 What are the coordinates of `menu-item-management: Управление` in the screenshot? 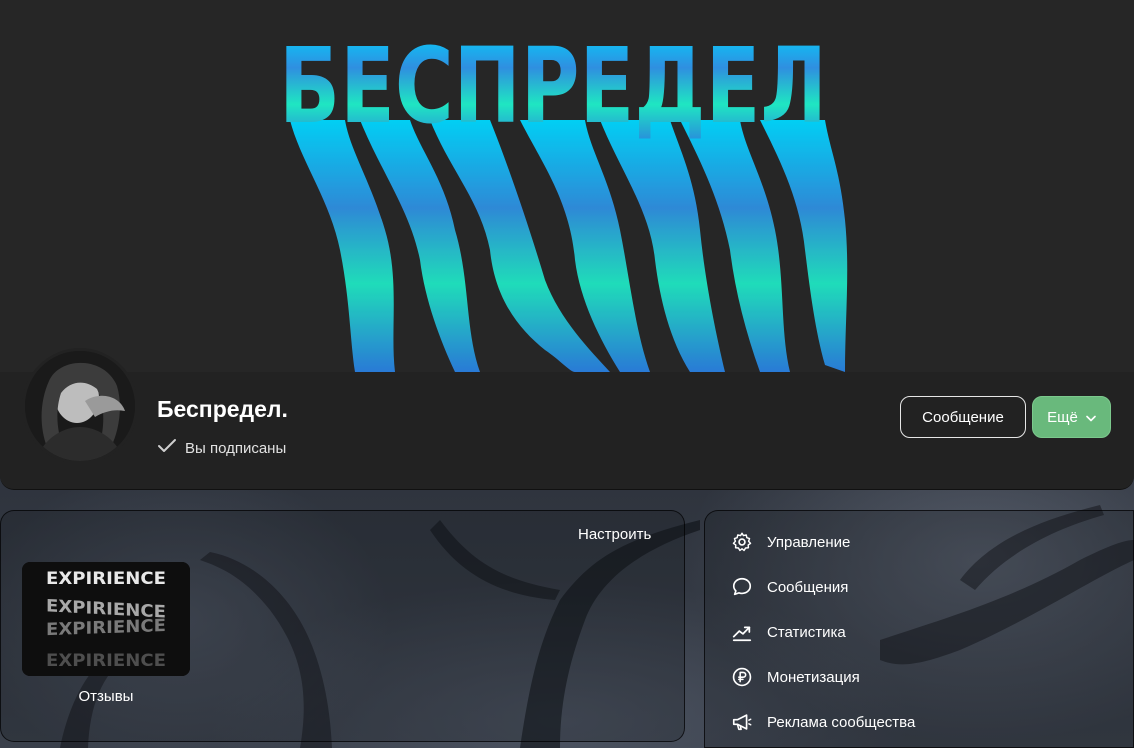 It's located at (790, 542).